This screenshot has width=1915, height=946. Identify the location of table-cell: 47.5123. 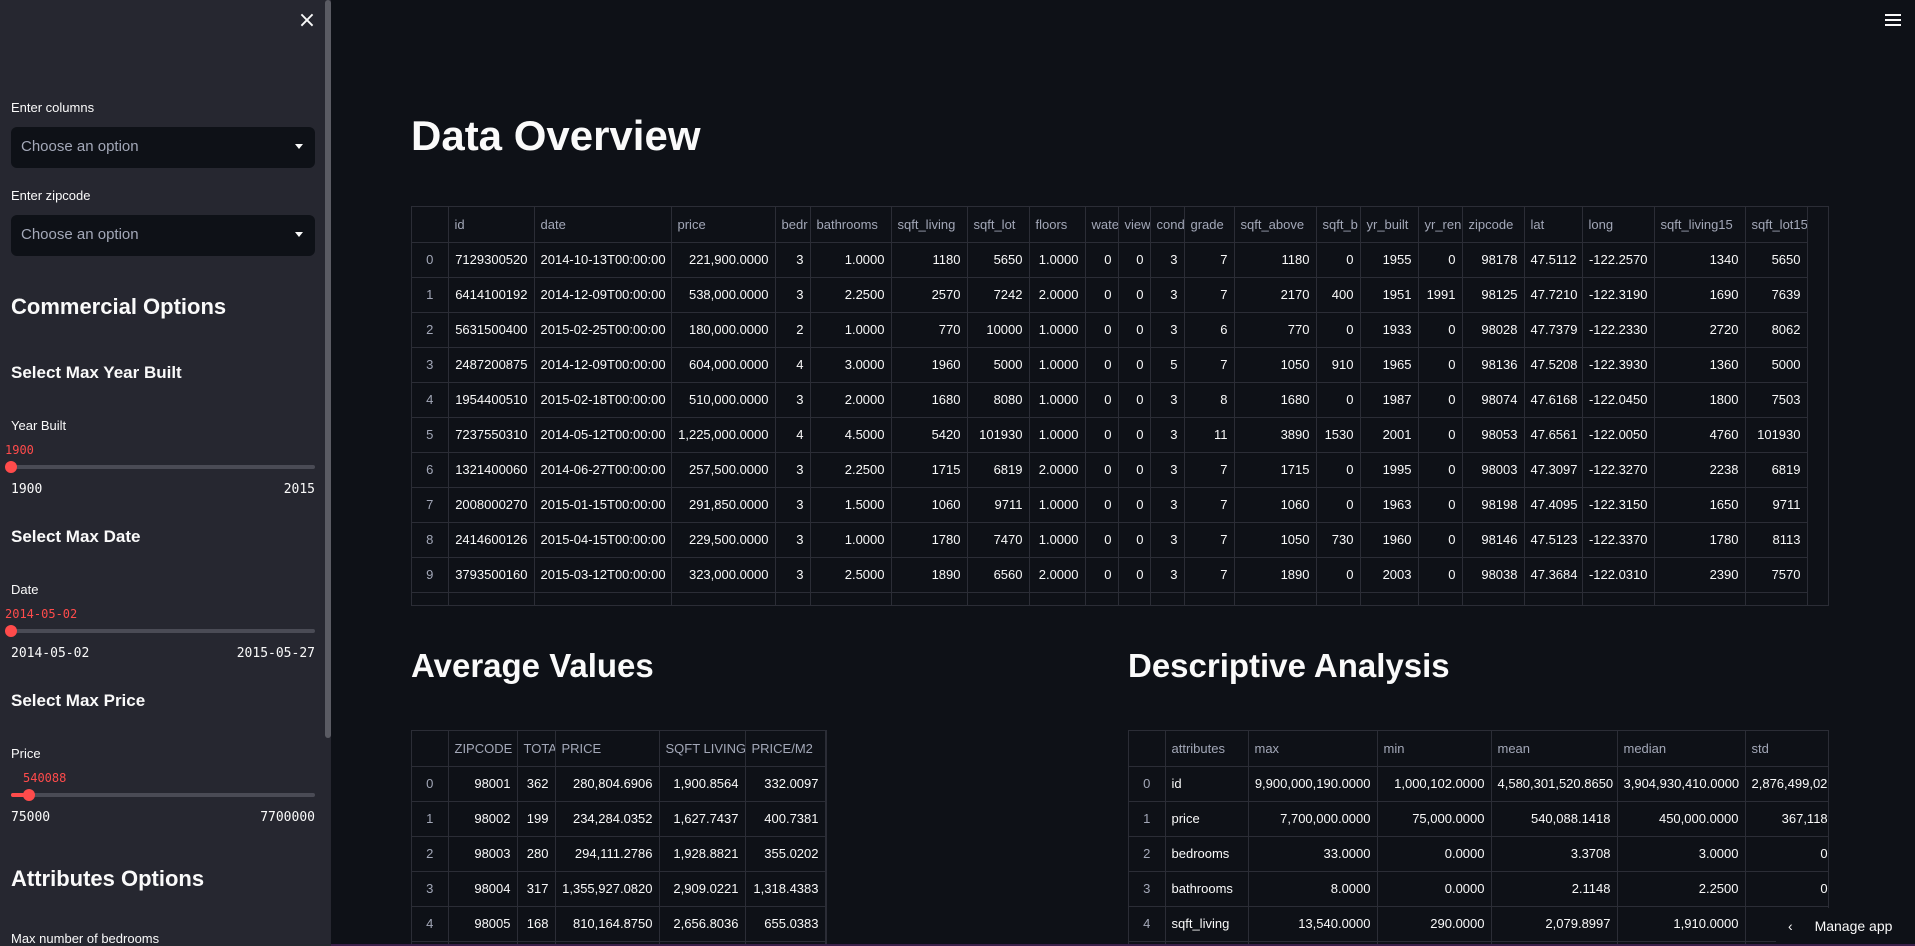
(1553, 540).